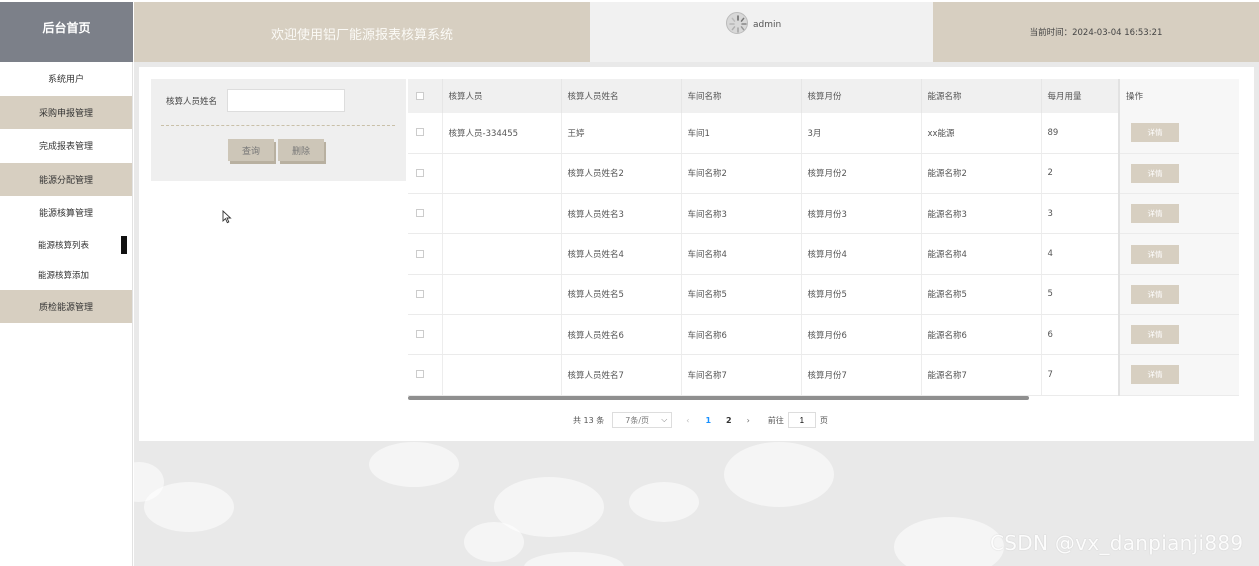  Describe the element at coordinates (1080, 96) in the screenshot. I see `column-header: 每月用量` at that location.